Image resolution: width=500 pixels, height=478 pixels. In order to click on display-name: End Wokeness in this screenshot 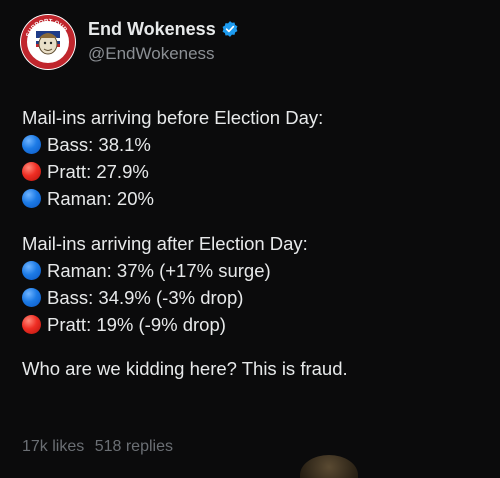, I will do `click(152, 29)`.